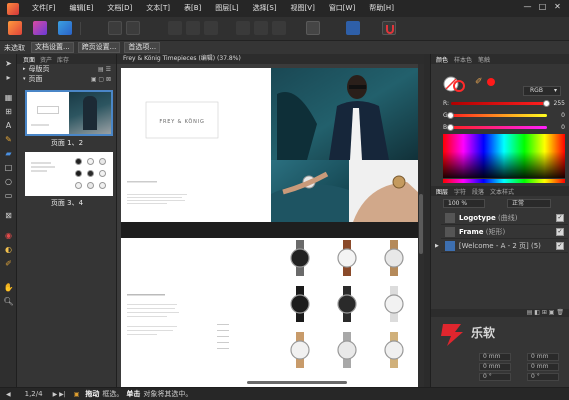 This screenshot has width=569, height=400. What do you see at coordinates (8, 139) in the screenshot?
I see `pen-tool-icon: ✎` at bounding box center [8, 139].